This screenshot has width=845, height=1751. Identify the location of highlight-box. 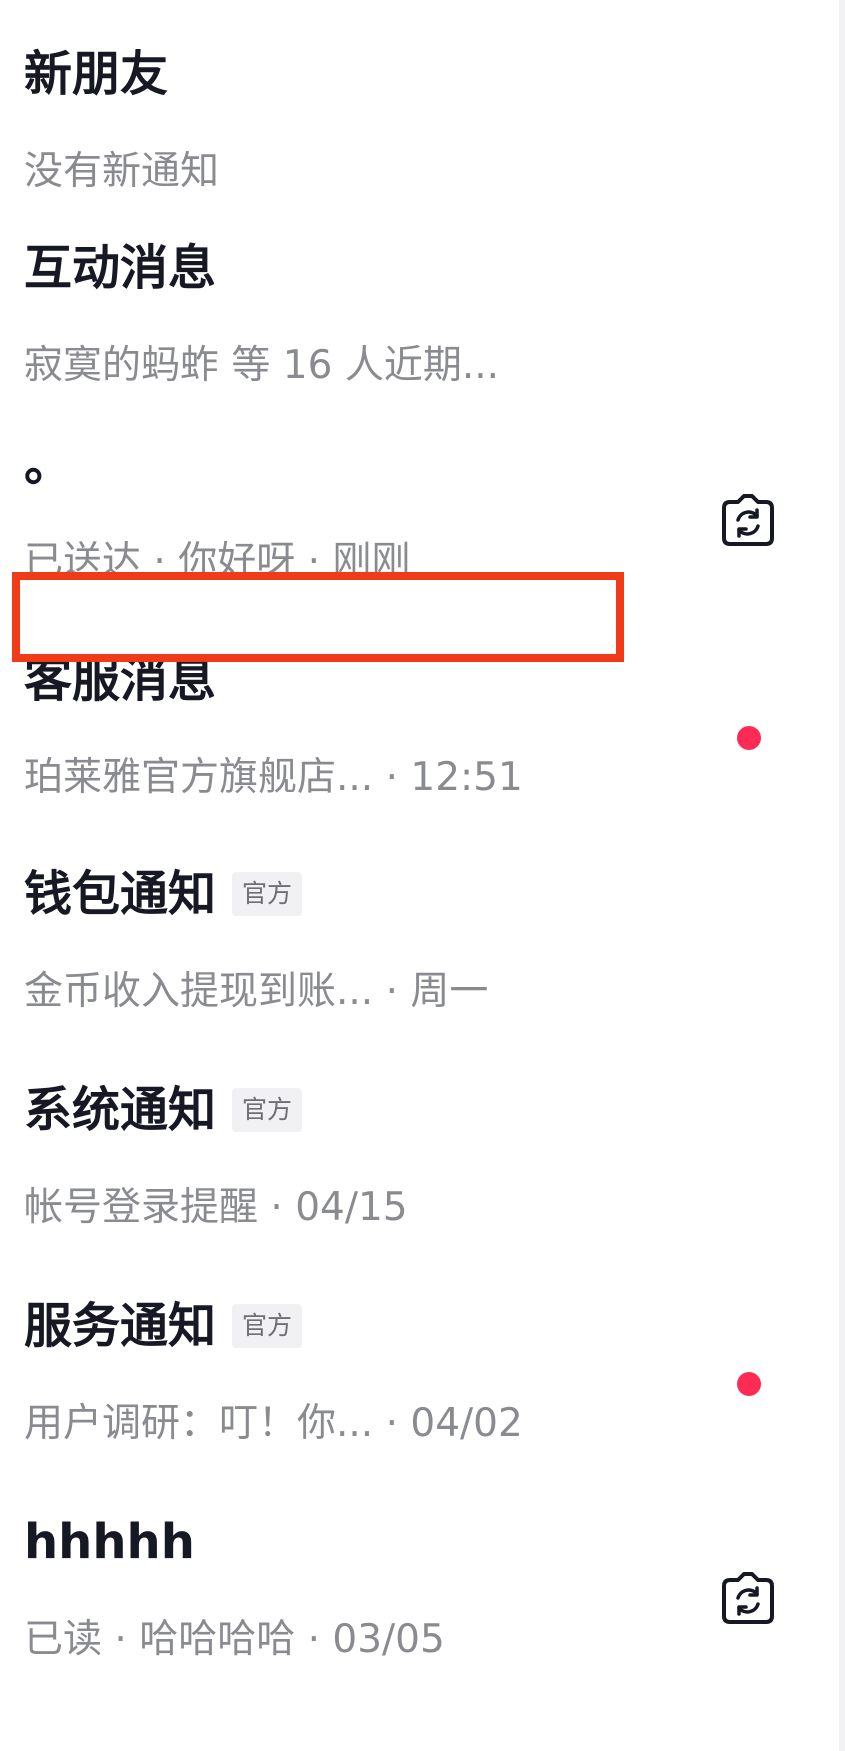
(318, 617).